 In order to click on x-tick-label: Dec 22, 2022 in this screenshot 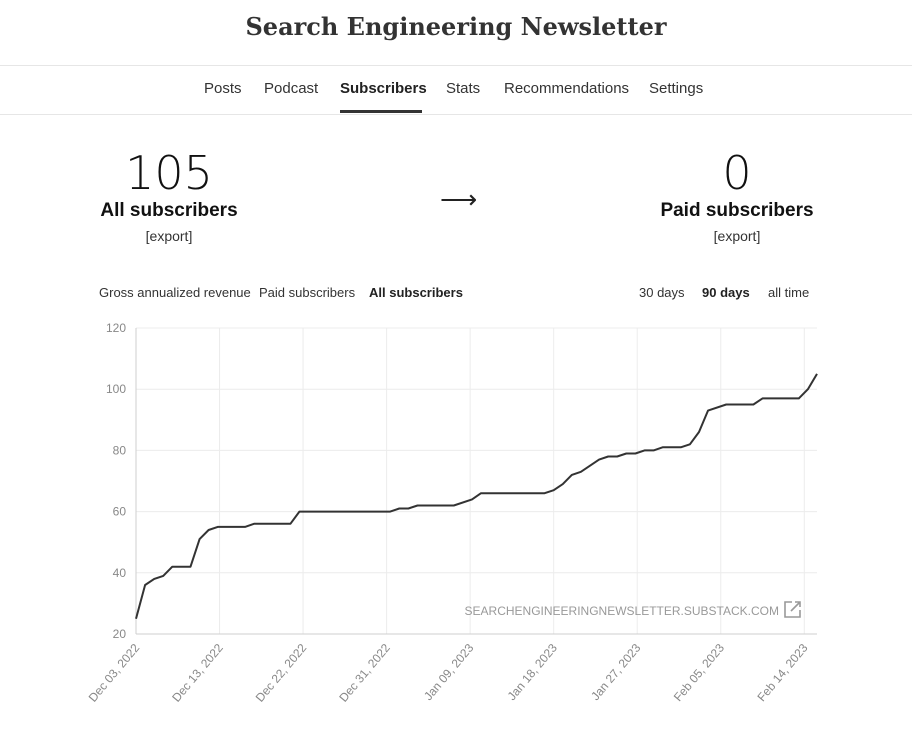, I will do `click(281, 673)`.